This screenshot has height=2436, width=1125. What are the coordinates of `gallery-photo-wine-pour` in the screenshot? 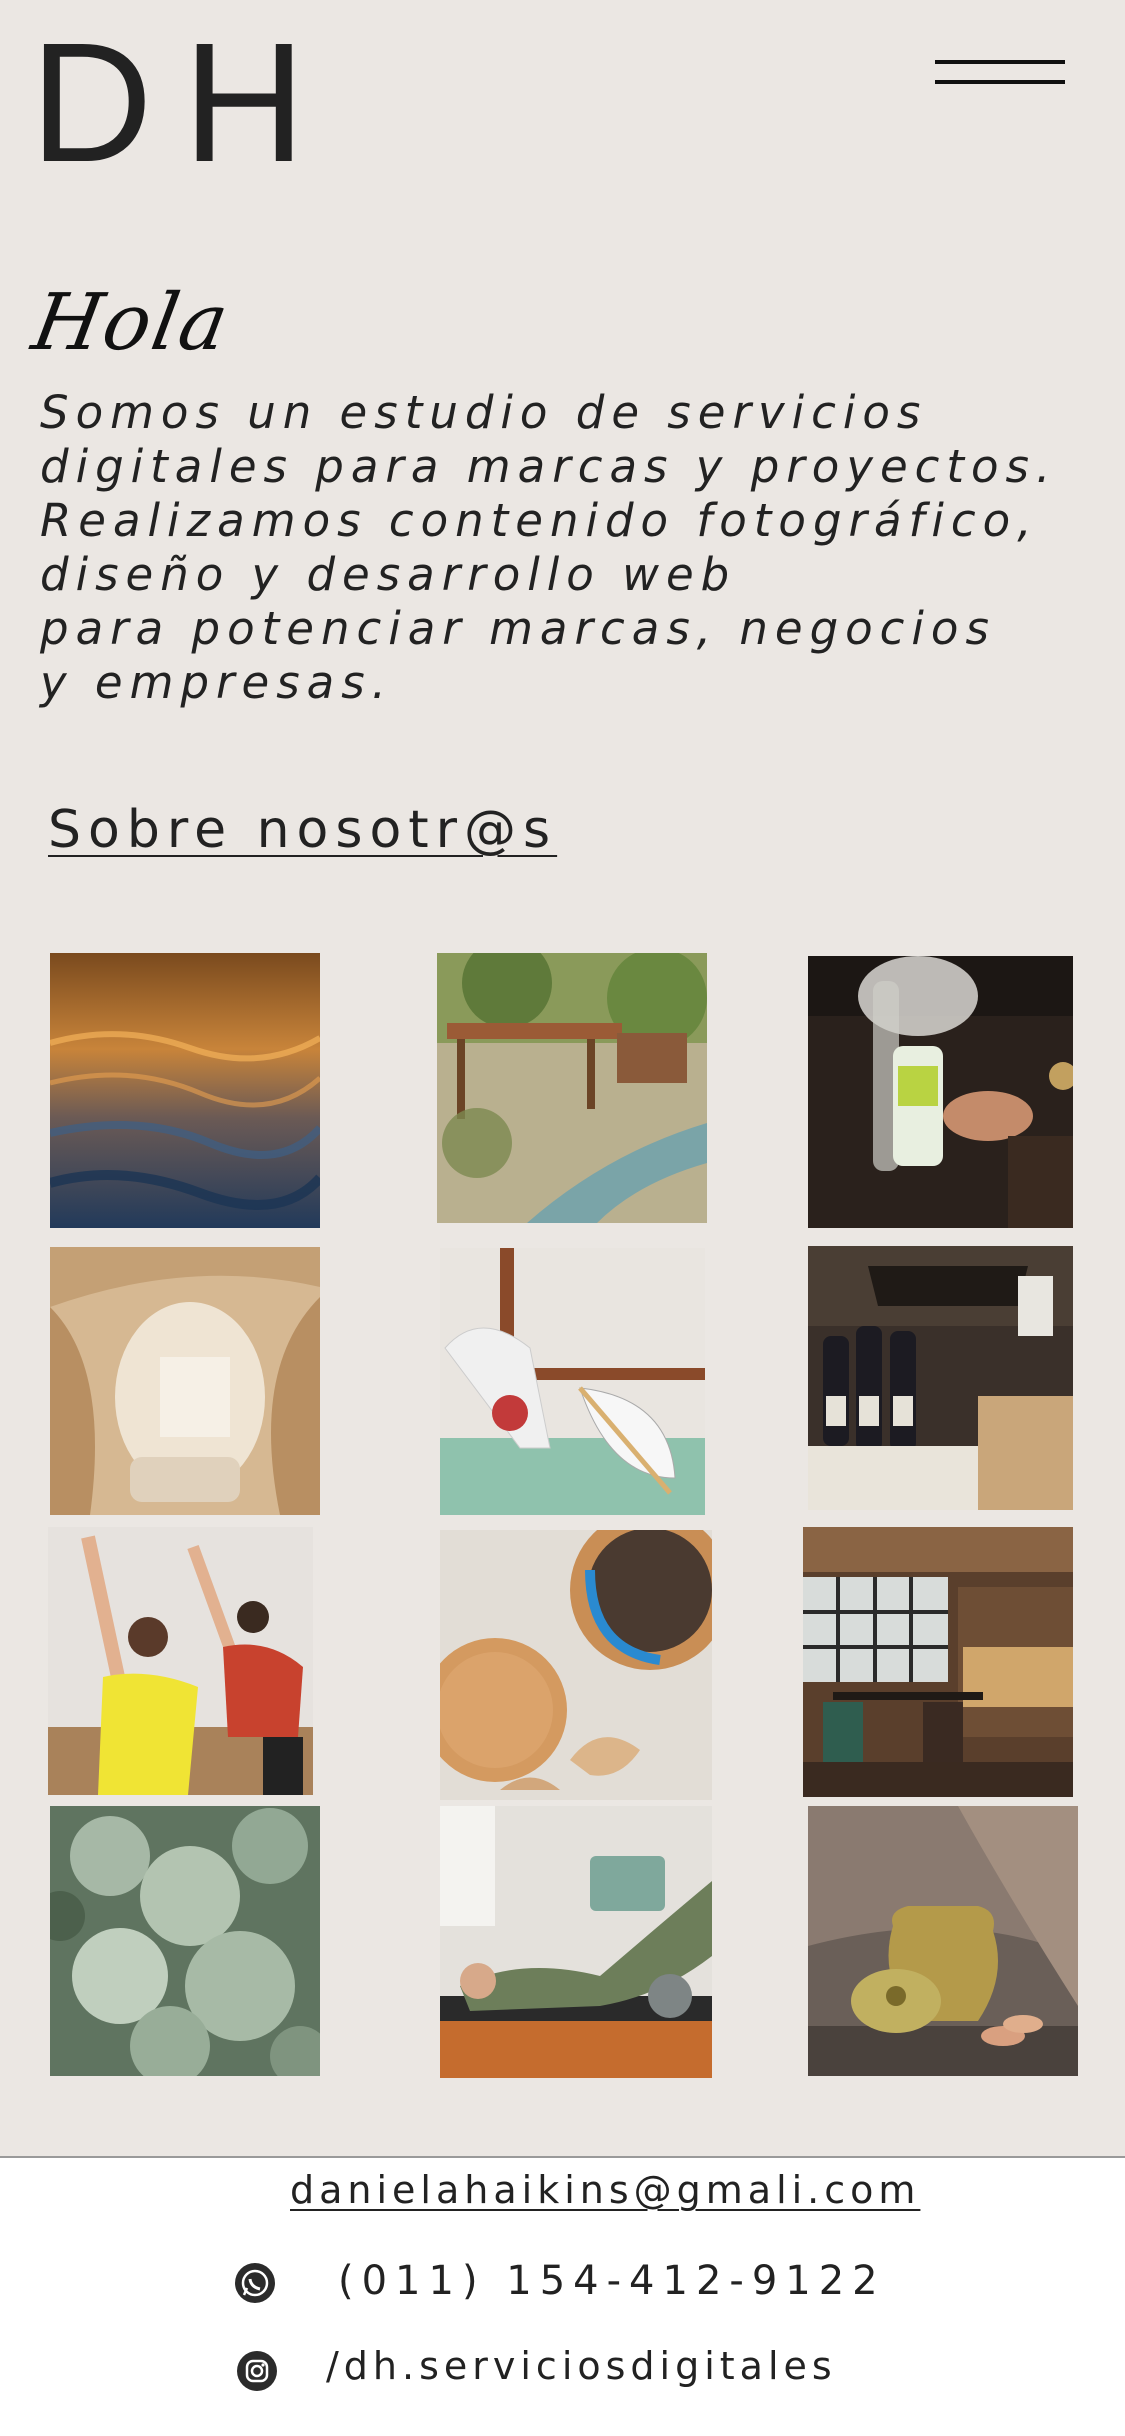 It's located at (940, 1092).